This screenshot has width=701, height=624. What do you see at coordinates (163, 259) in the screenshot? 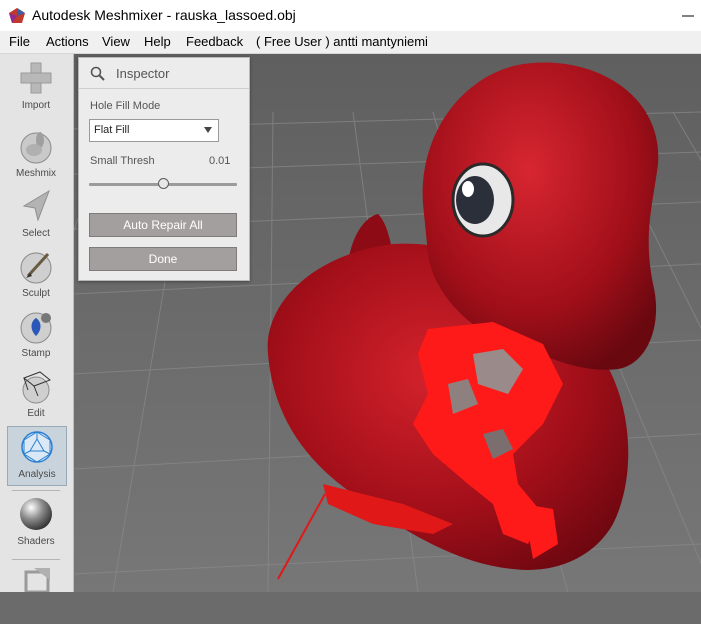
I see `done-button: Done` at bounding box center [163, 259].